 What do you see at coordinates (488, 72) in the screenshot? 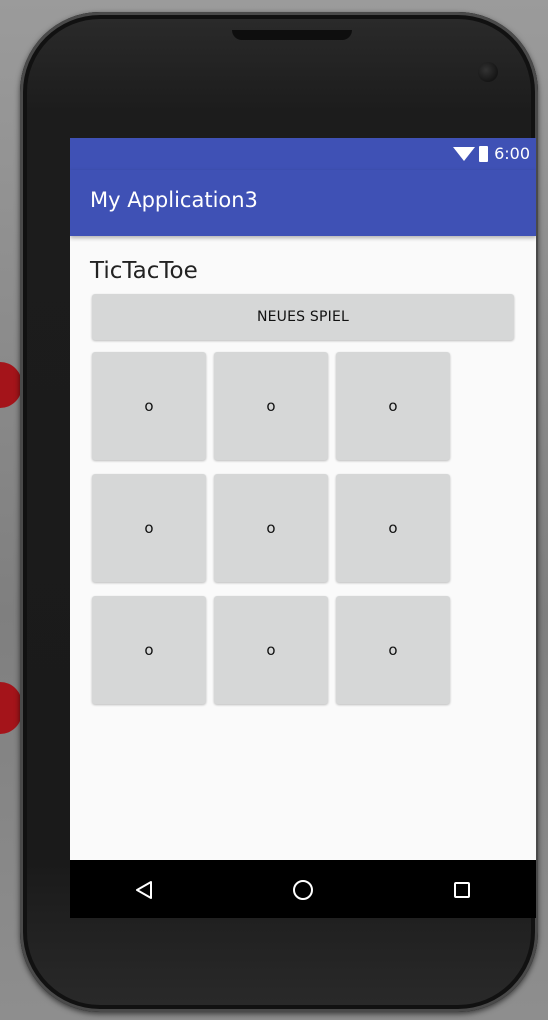
I see `front-camera-icon` at bounding box center [488, 72].